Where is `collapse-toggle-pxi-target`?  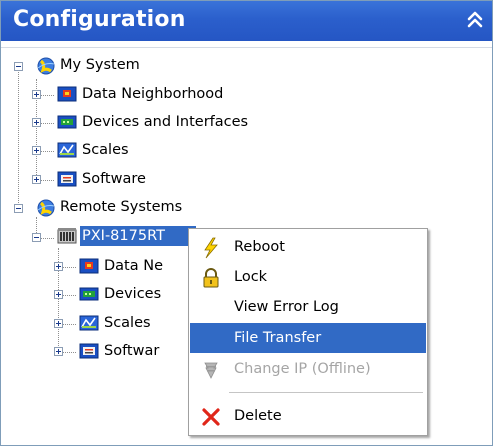 collapse-toggle-pxi-target is located at coordinates (36, 237).